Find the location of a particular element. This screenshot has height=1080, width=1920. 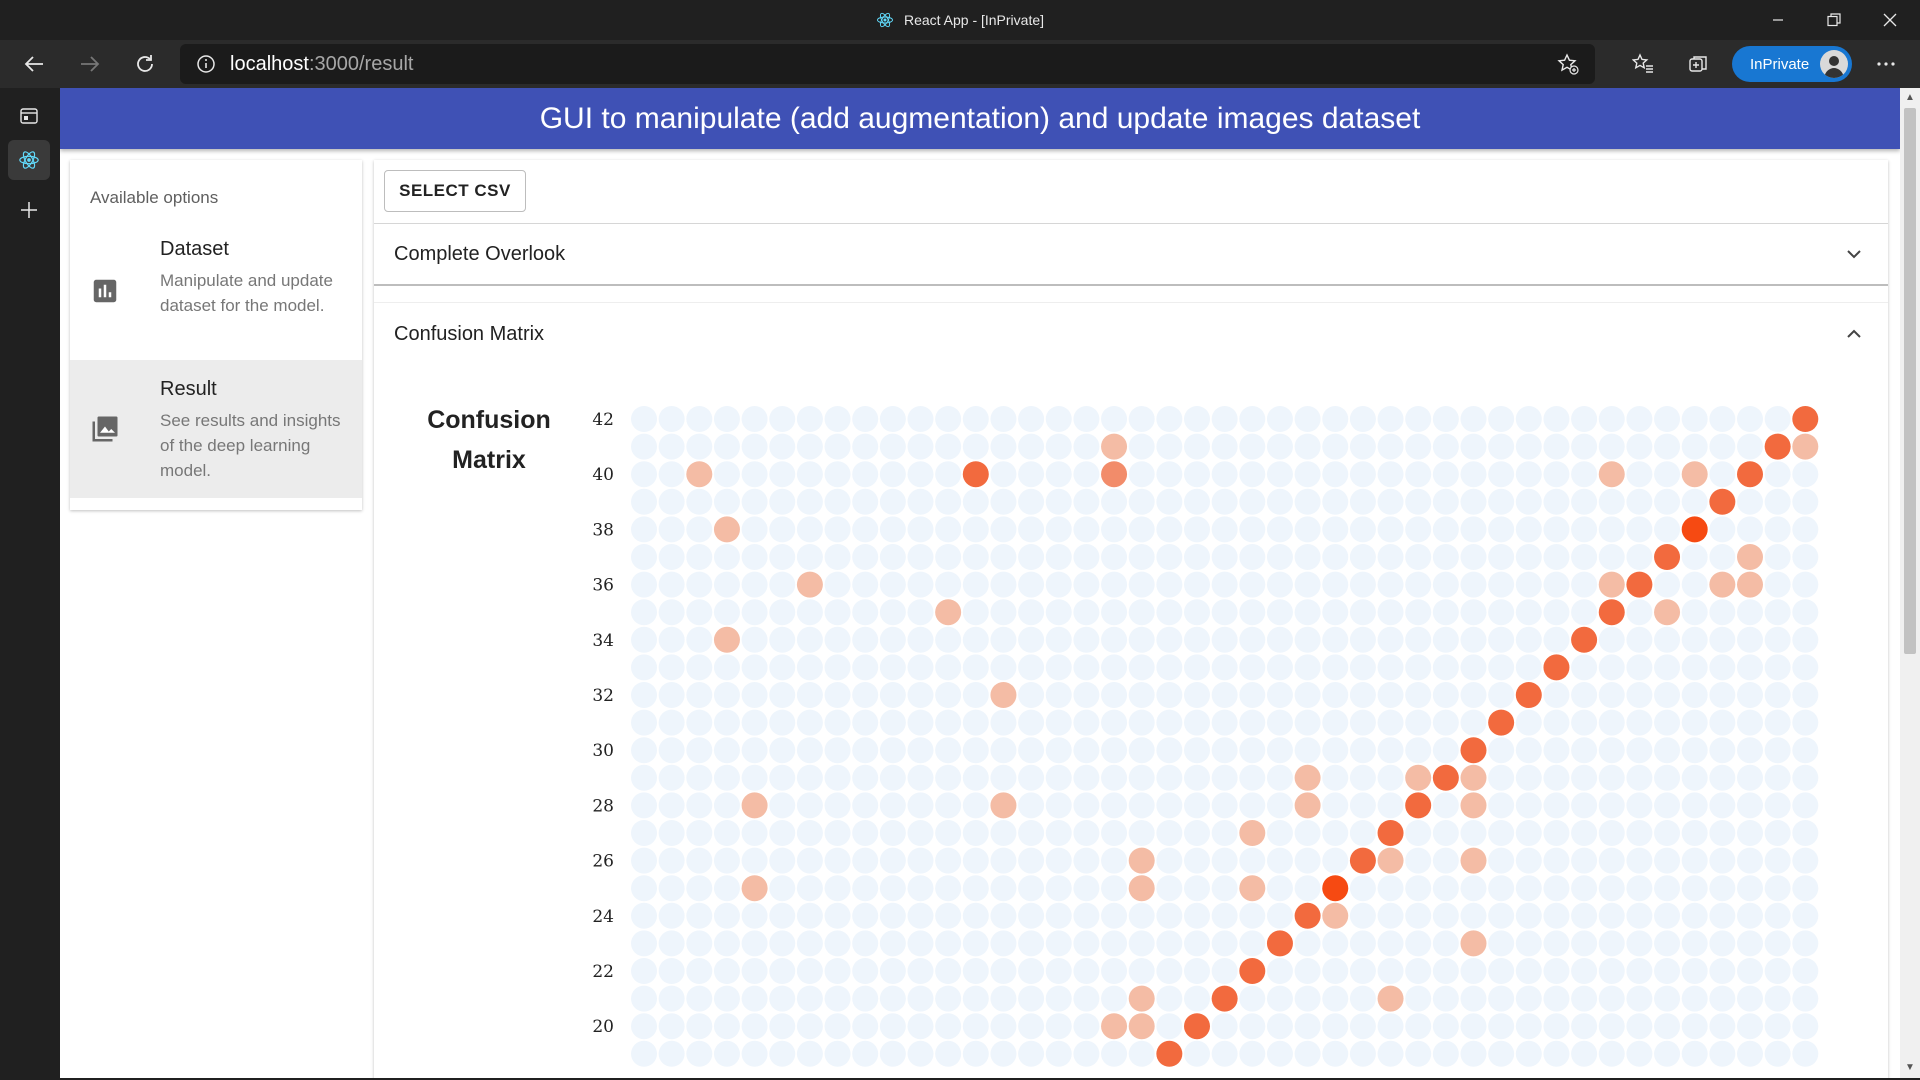

inprivate-profile-button: InPrivate is located at coordinates (1792, 64).